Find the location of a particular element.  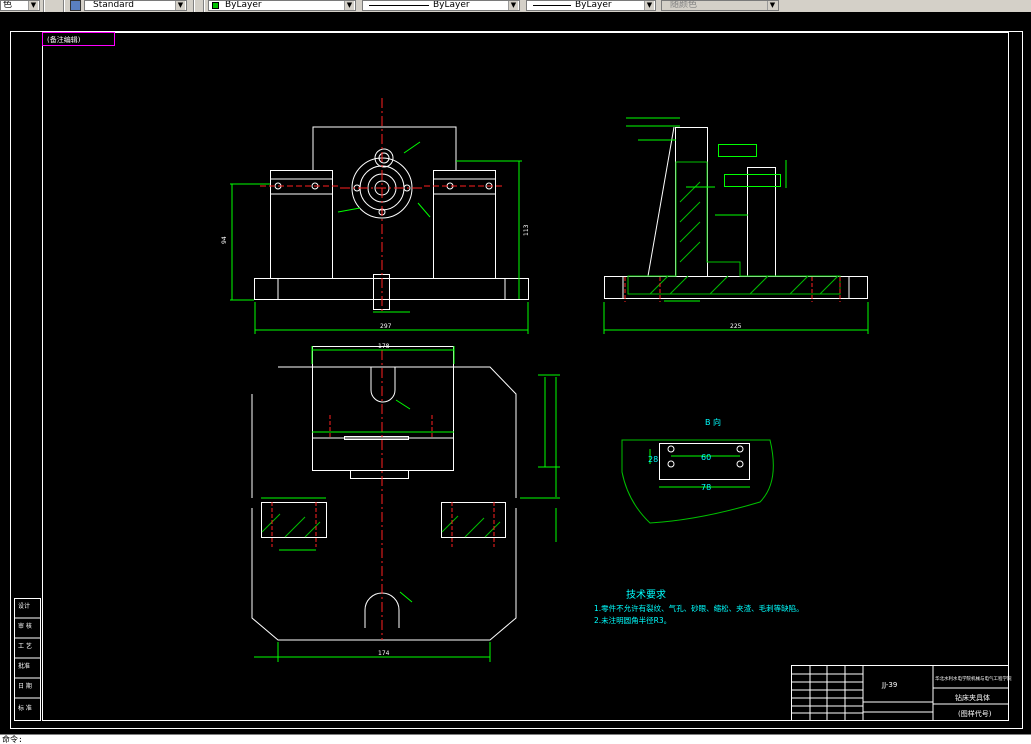

side-label: 工 艺 is located at coordinates (25, 646).